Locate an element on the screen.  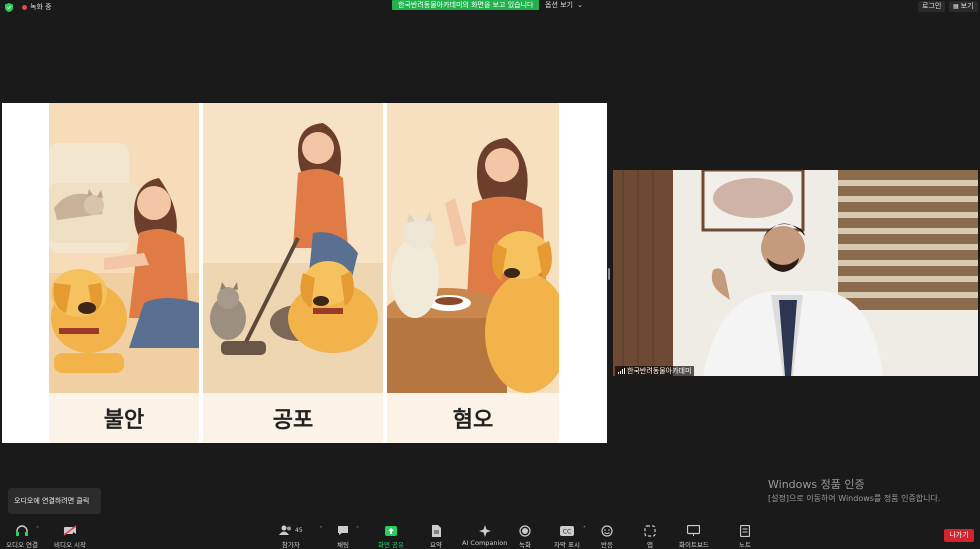
closed-caption-button: CC ˄ 자막 표시 is located at coordinates (570, 536).